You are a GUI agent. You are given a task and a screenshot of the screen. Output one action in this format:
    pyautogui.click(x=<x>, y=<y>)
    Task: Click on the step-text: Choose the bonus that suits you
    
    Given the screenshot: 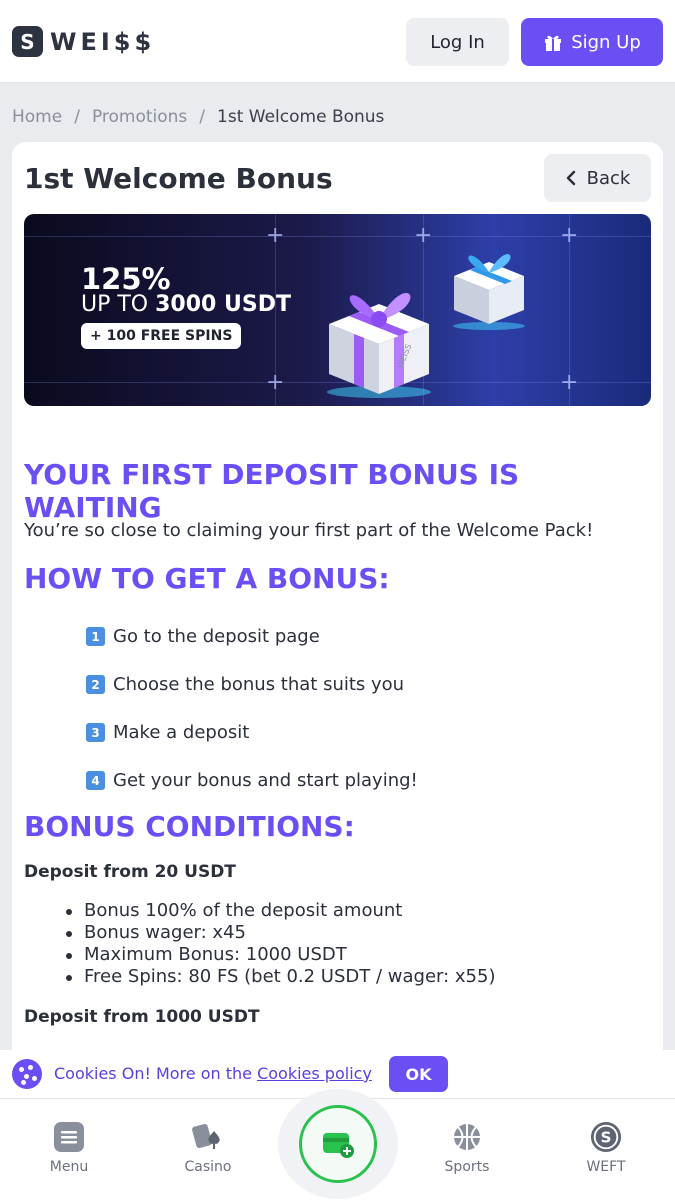 What is the action you would take?
    pyautogui.click(x=259, y=684)
    